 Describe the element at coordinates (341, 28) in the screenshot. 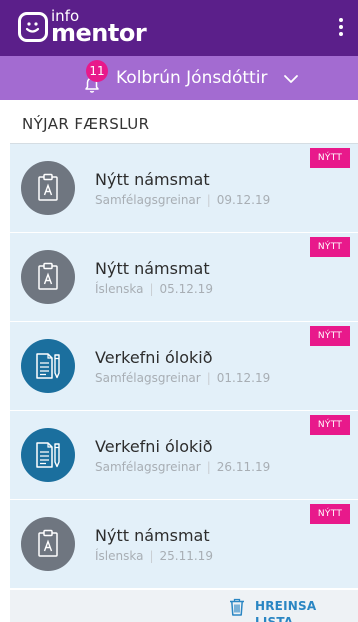

I see `kebab-menu-icon` at that location.